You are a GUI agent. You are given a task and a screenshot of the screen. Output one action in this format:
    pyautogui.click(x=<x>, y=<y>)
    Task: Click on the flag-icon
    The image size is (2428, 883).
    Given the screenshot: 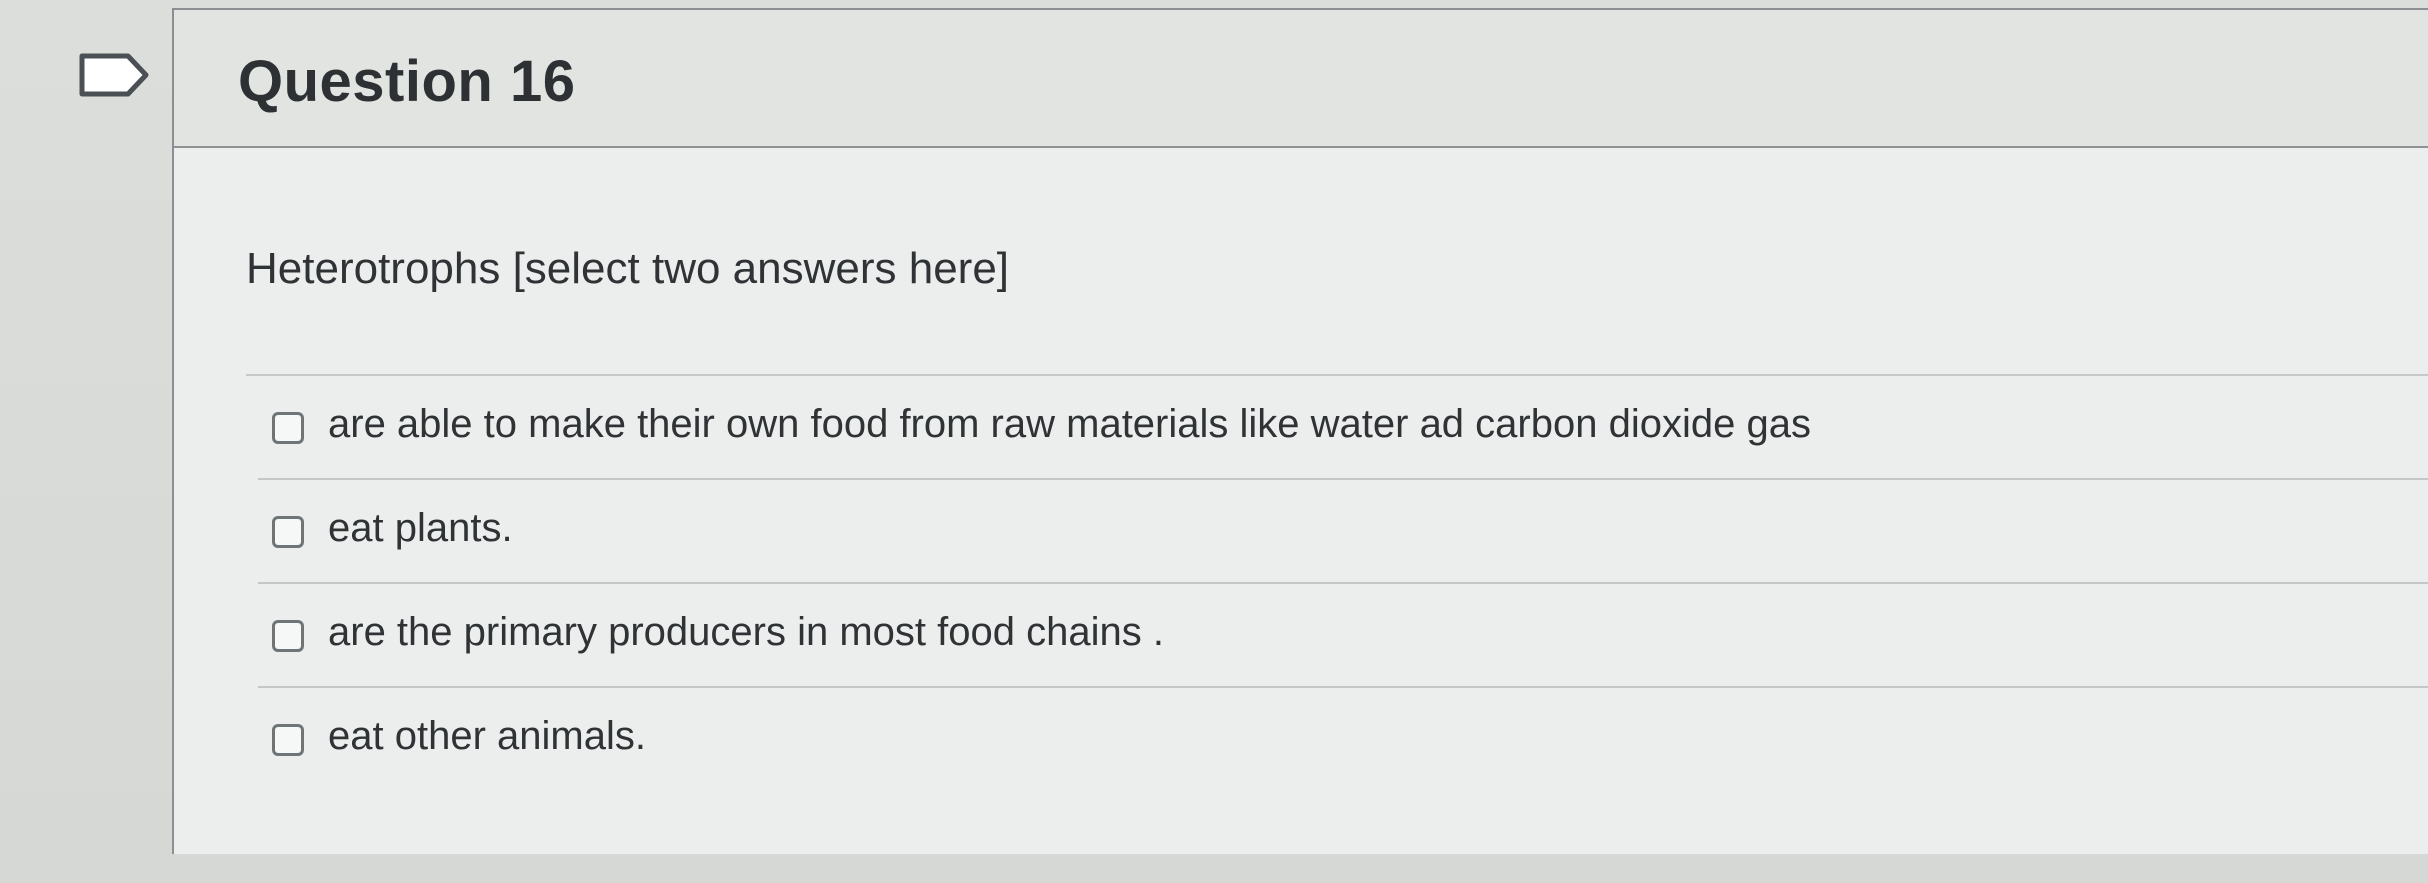 What is the action you would take?
    pyautogui.click(x=114, y=75)
    